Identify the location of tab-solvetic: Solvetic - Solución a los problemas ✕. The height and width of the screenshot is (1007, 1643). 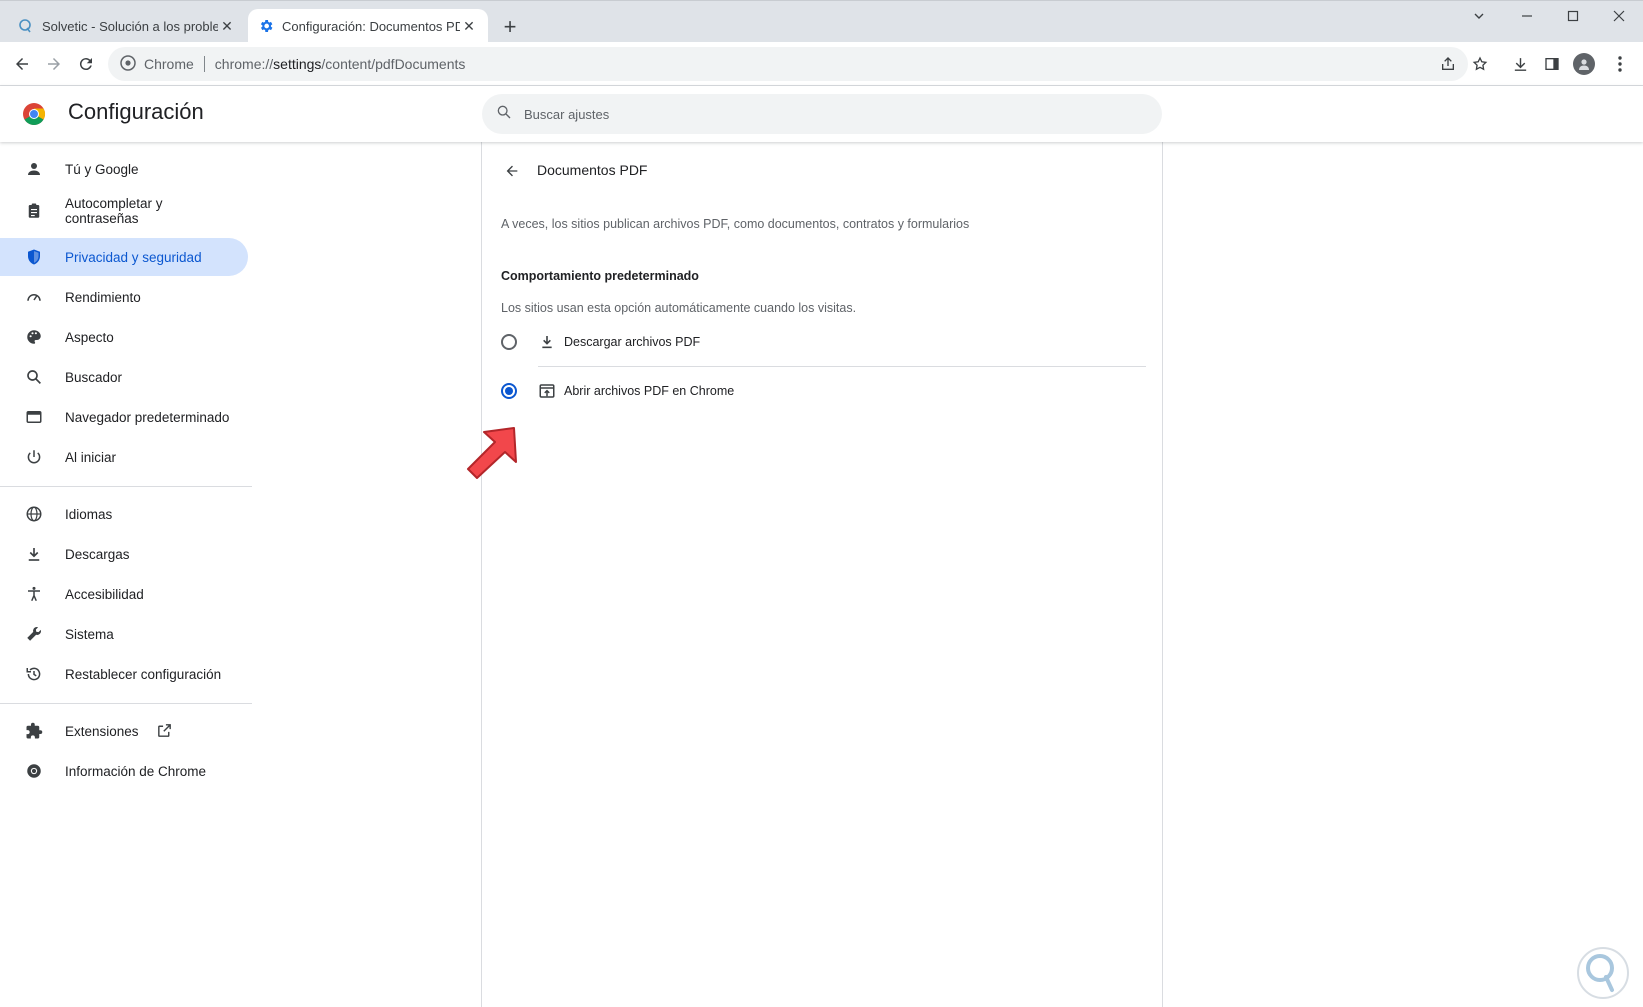
(127, 26).